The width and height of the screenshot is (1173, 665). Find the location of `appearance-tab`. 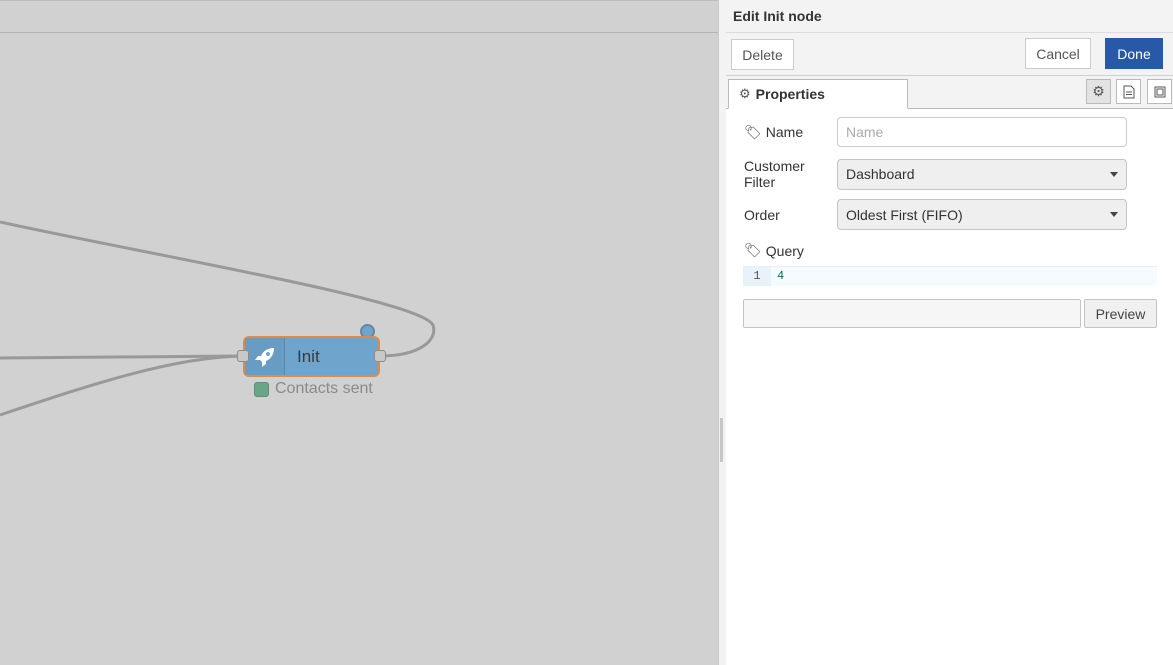

appearance-tab is located at coordinates (1159, 91).